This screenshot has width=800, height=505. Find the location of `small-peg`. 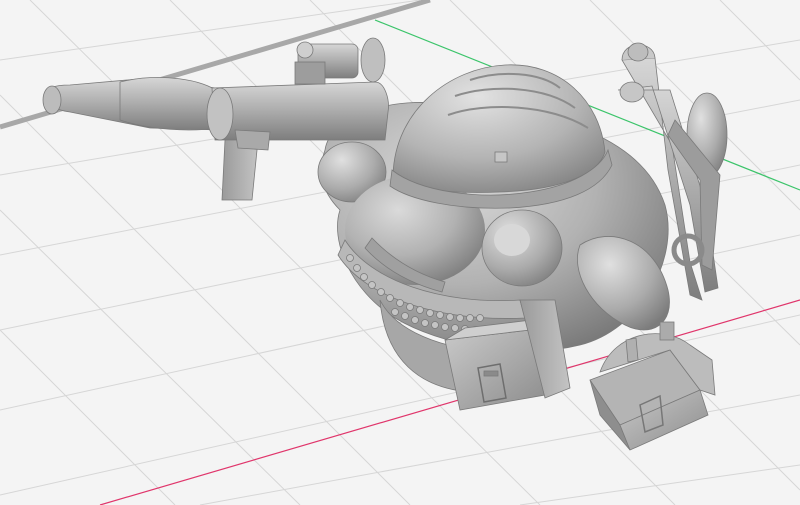

small-peg is located at coordinates (632, 350).